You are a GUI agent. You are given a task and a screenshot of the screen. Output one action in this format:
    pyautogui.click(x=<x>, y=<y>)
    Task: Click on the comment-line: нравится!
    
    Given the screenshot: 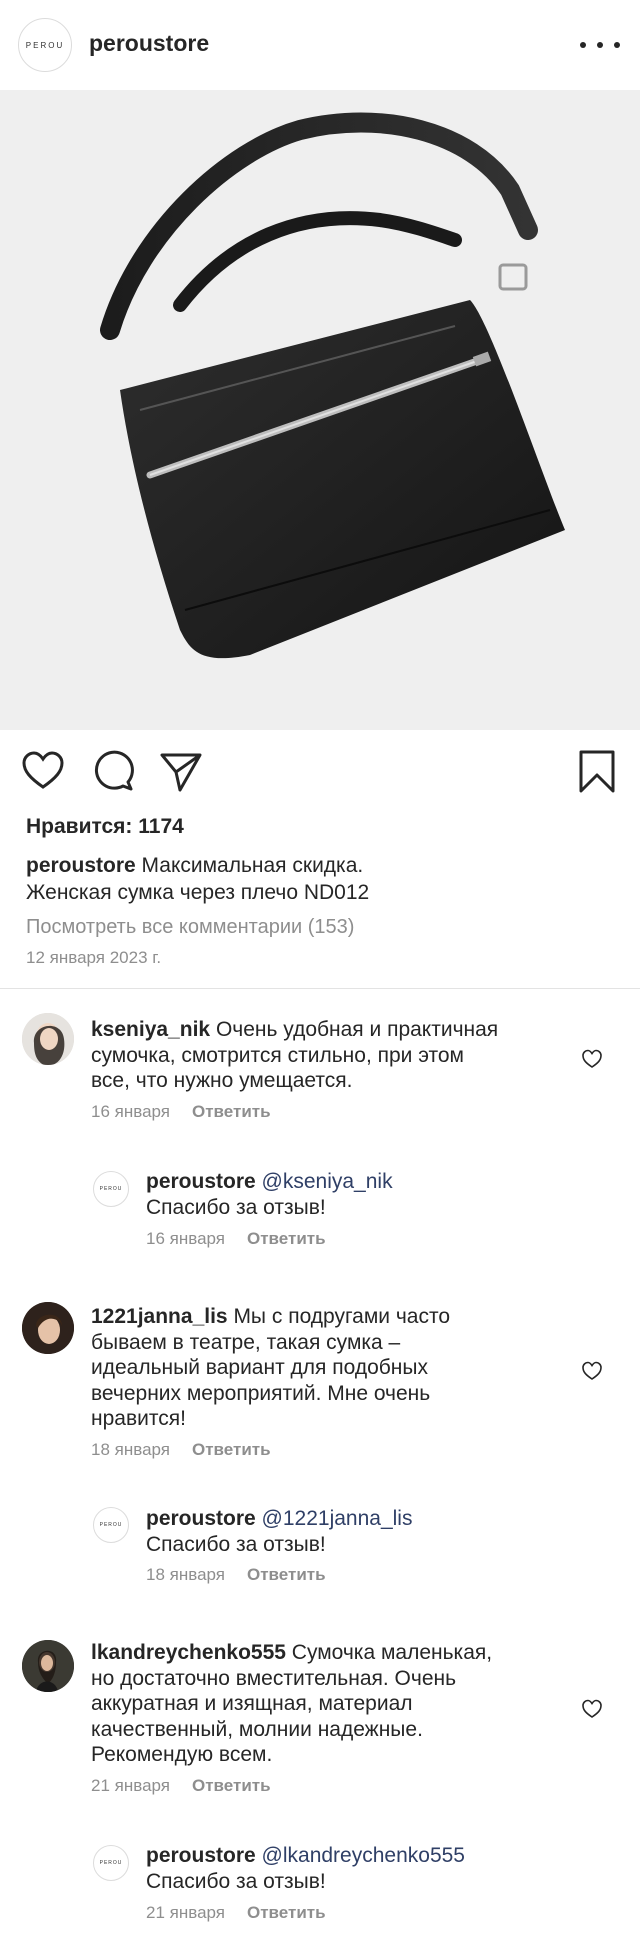 What is the action you would take?
    pyautogui.click(x=138, y=1418)
    